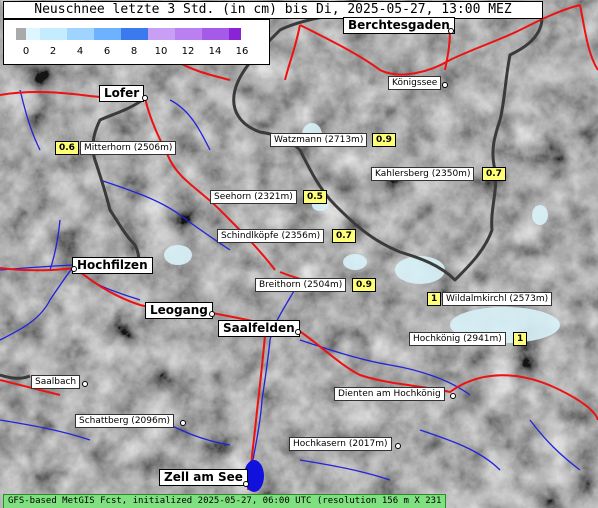 This screenshot has height=508, width=598. Describe the element at coordinates (340, 444) in the screenshot. I see `place-hochkasern: Hochkasern (2017m)` at that location.